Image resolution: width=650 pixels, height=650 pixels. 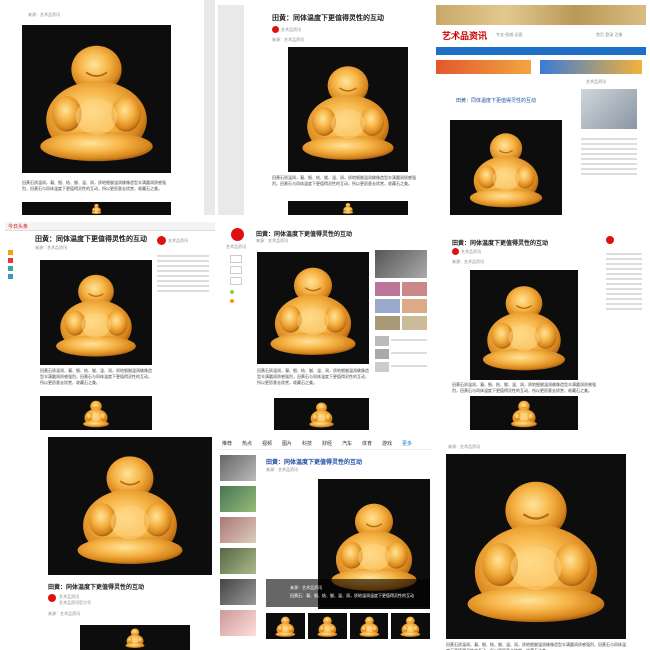 What do you see at coordinates (610, 240) in the screenshot?
I see `avatar-icon` at bounding box center [610, 240].